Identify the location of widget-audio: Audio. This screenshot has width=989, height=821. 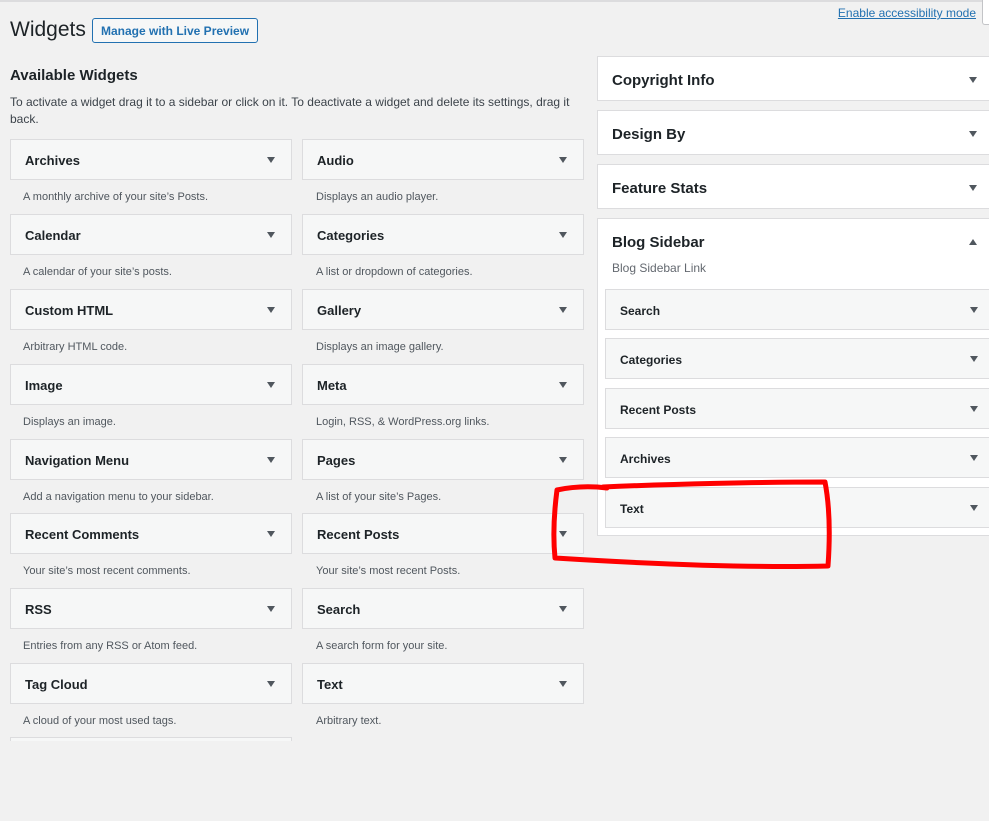
(443, 159).